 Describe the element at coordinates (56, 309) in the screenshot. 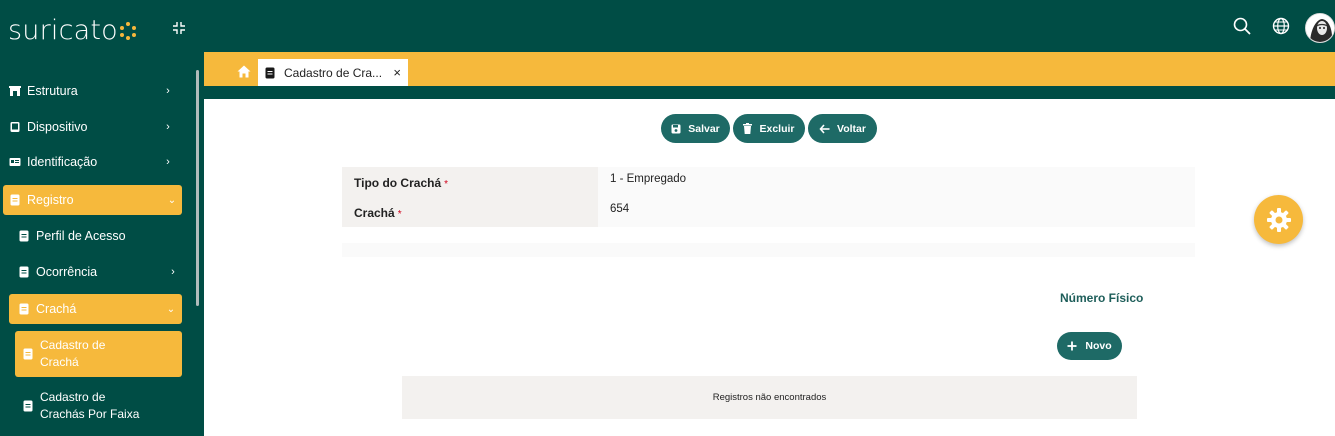

I see `sidebar-item-label: Crachá` at that location.